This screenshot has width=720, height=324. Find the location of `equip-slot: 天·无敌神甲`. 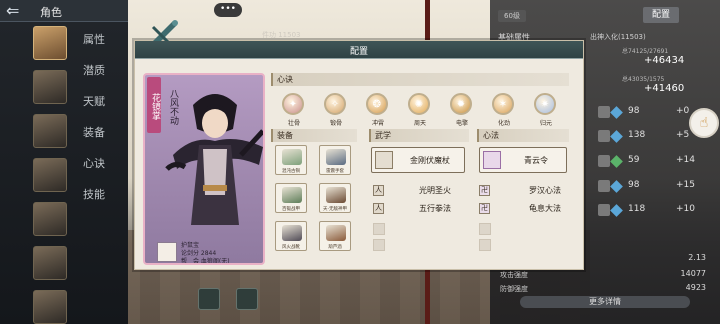

equip-slot: 天·无敌神甲 is located at coordinates (335, 198).